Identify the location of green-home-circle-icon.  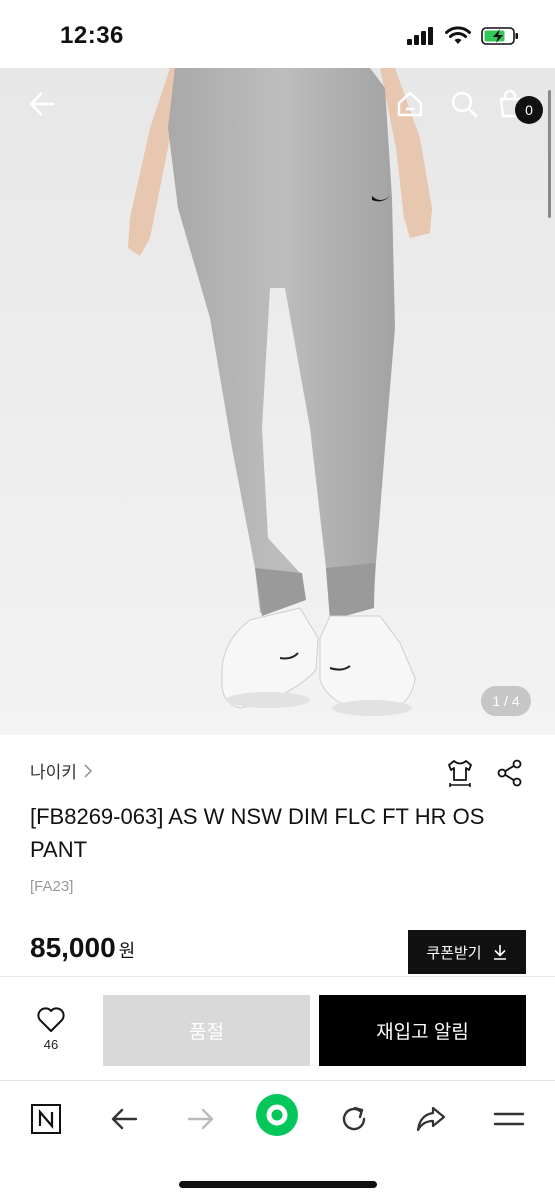
(277, 1115).